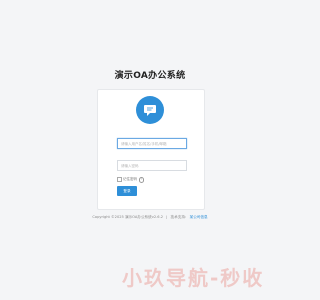 This screenshot has height=300, width=320. Describe the element at coordinates (141, 180) in the screenshot. I see `question-circle-icon: ?` at that location.